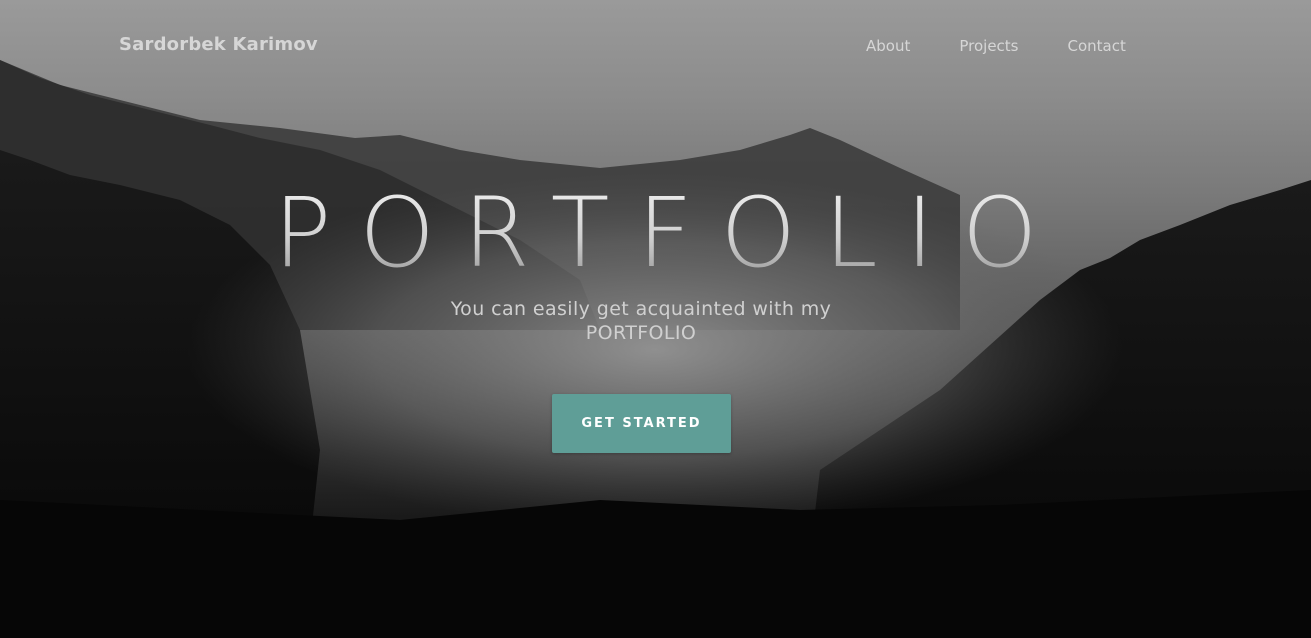  What do you see at coordinates (988, 46) in the screenshot?
I see `nav-link-projects: Projects` at bounding box center [988, 46].